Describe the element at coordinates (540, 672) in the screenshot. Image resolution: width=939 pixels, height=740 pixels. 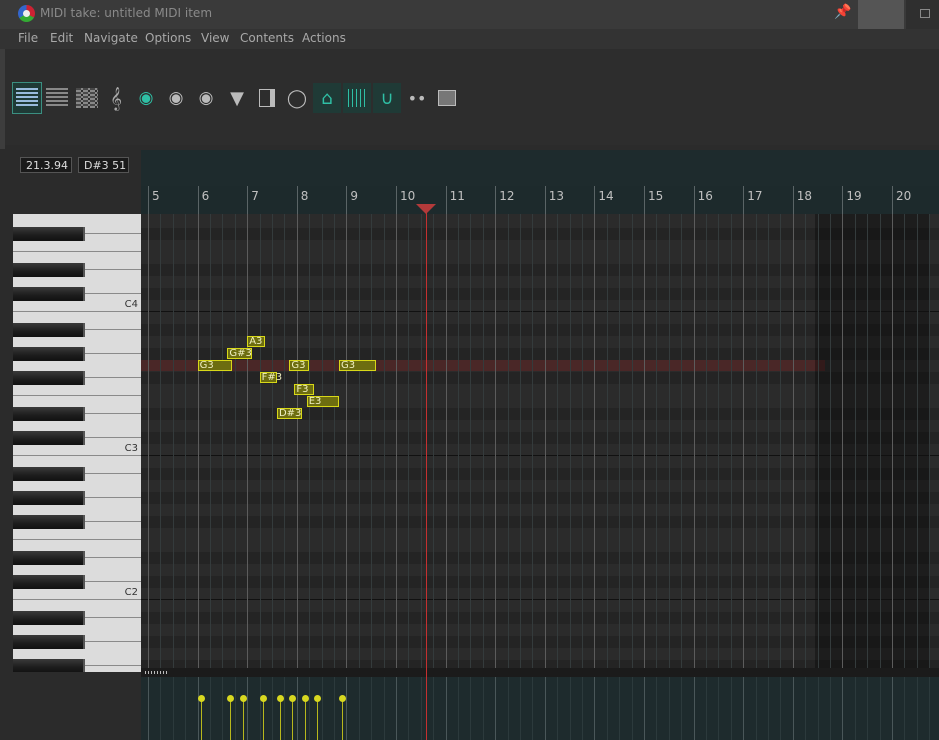
I see `lane-divider` at that location.